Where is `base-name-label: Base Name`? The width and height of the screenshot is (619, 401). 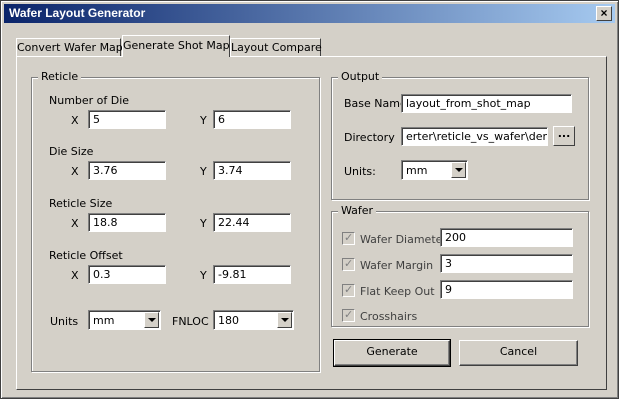 base-name-label: Base Name is located at coordinates (375, 103).